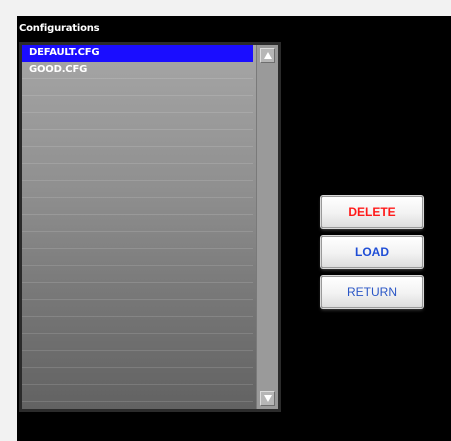  I want to click on triangle-down-icon, so click(268, 398).